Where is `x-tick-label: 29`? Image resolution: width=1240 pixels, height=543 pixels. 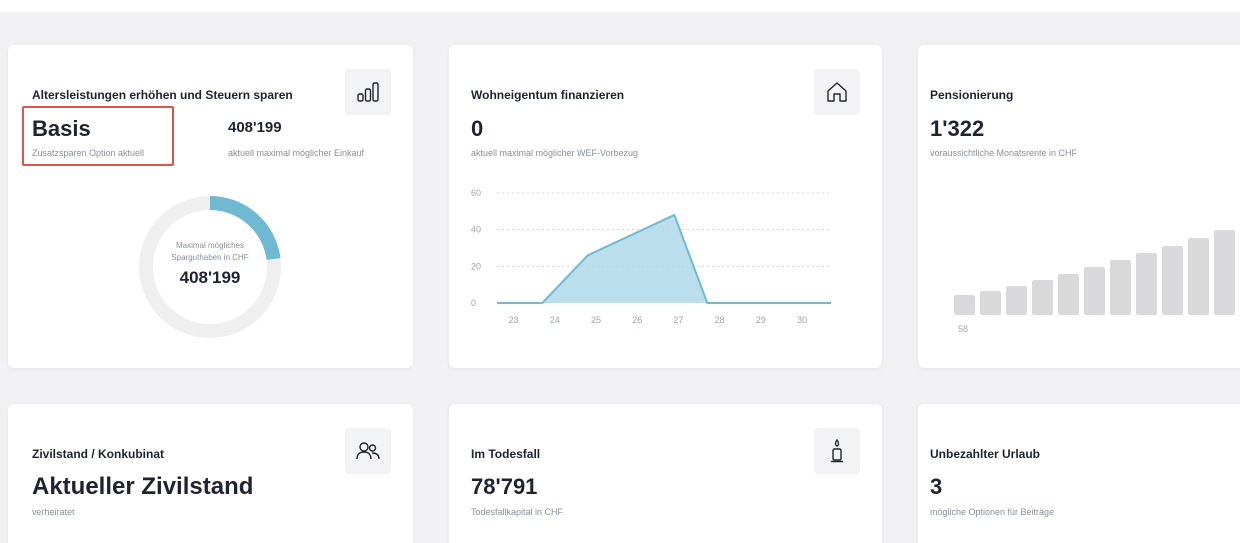
x-tick-label: 29 is located at coordinates (761, 320).